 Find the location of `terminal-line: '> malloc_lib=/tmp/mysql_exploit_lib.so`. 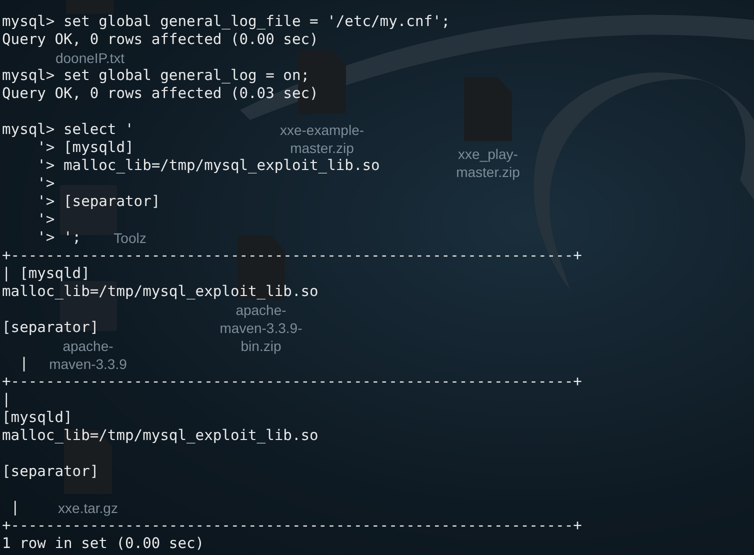

terminal-line: '> malloc_lib=/tmp/mysql_exploit_lib.so is located at coordinates (208, 166).